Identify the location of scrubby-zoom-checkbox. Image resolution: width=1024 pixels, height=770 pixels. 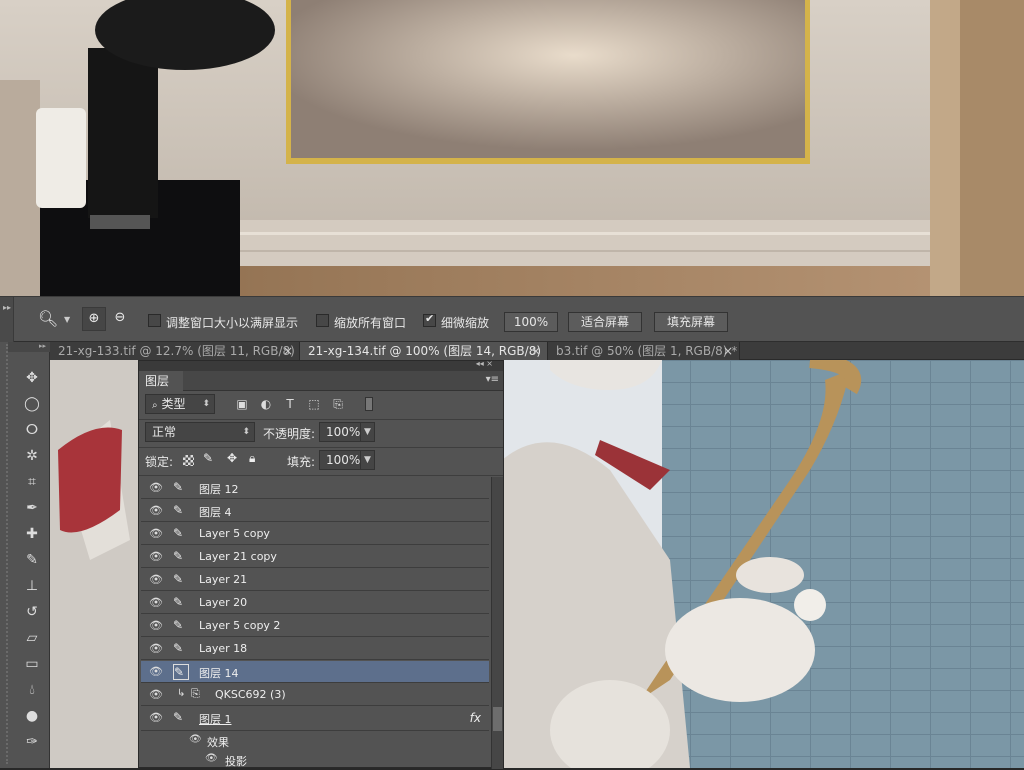
(429, 319).